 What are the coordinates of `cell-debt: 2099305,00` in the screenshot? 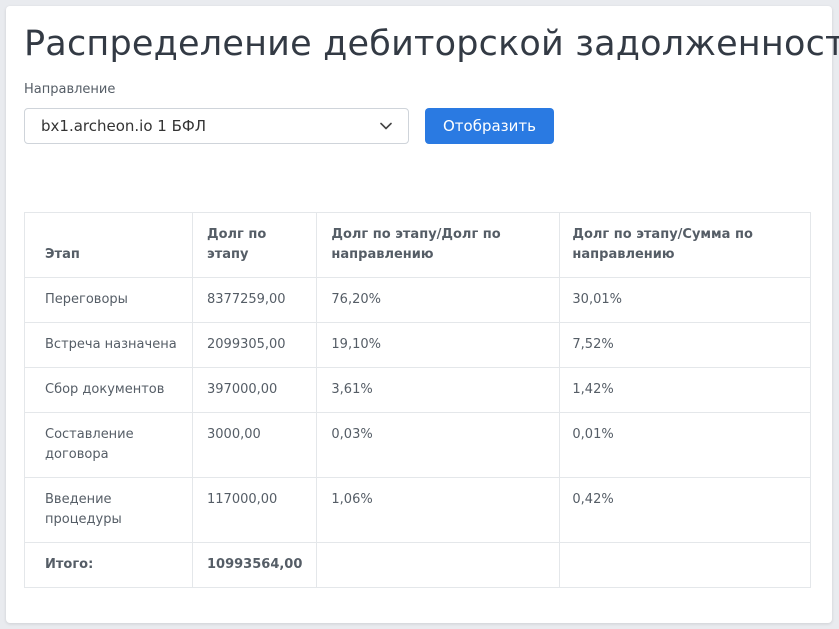 It's located at (254, 345).